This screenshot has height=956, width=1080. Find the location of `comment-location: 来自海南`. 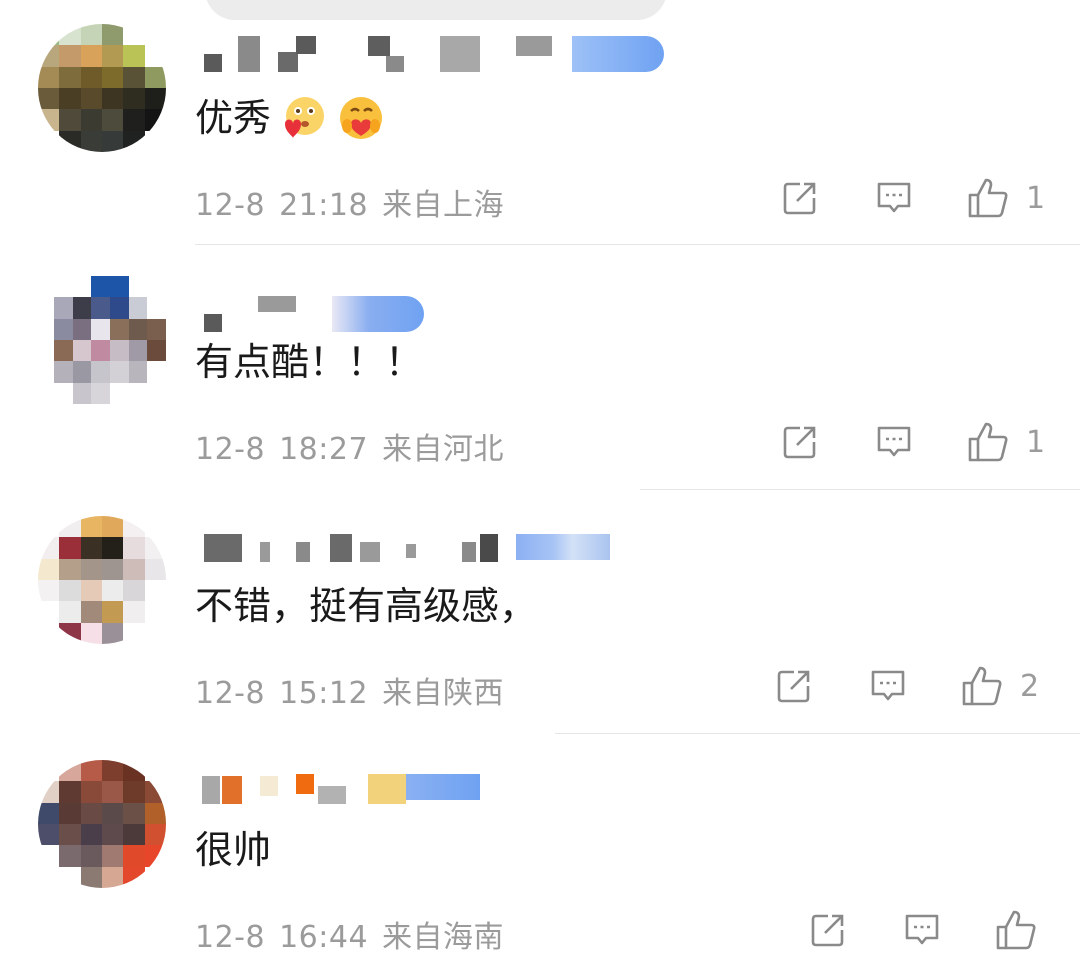

comment-location: 来自海南 is located at coordinates (443, 937).